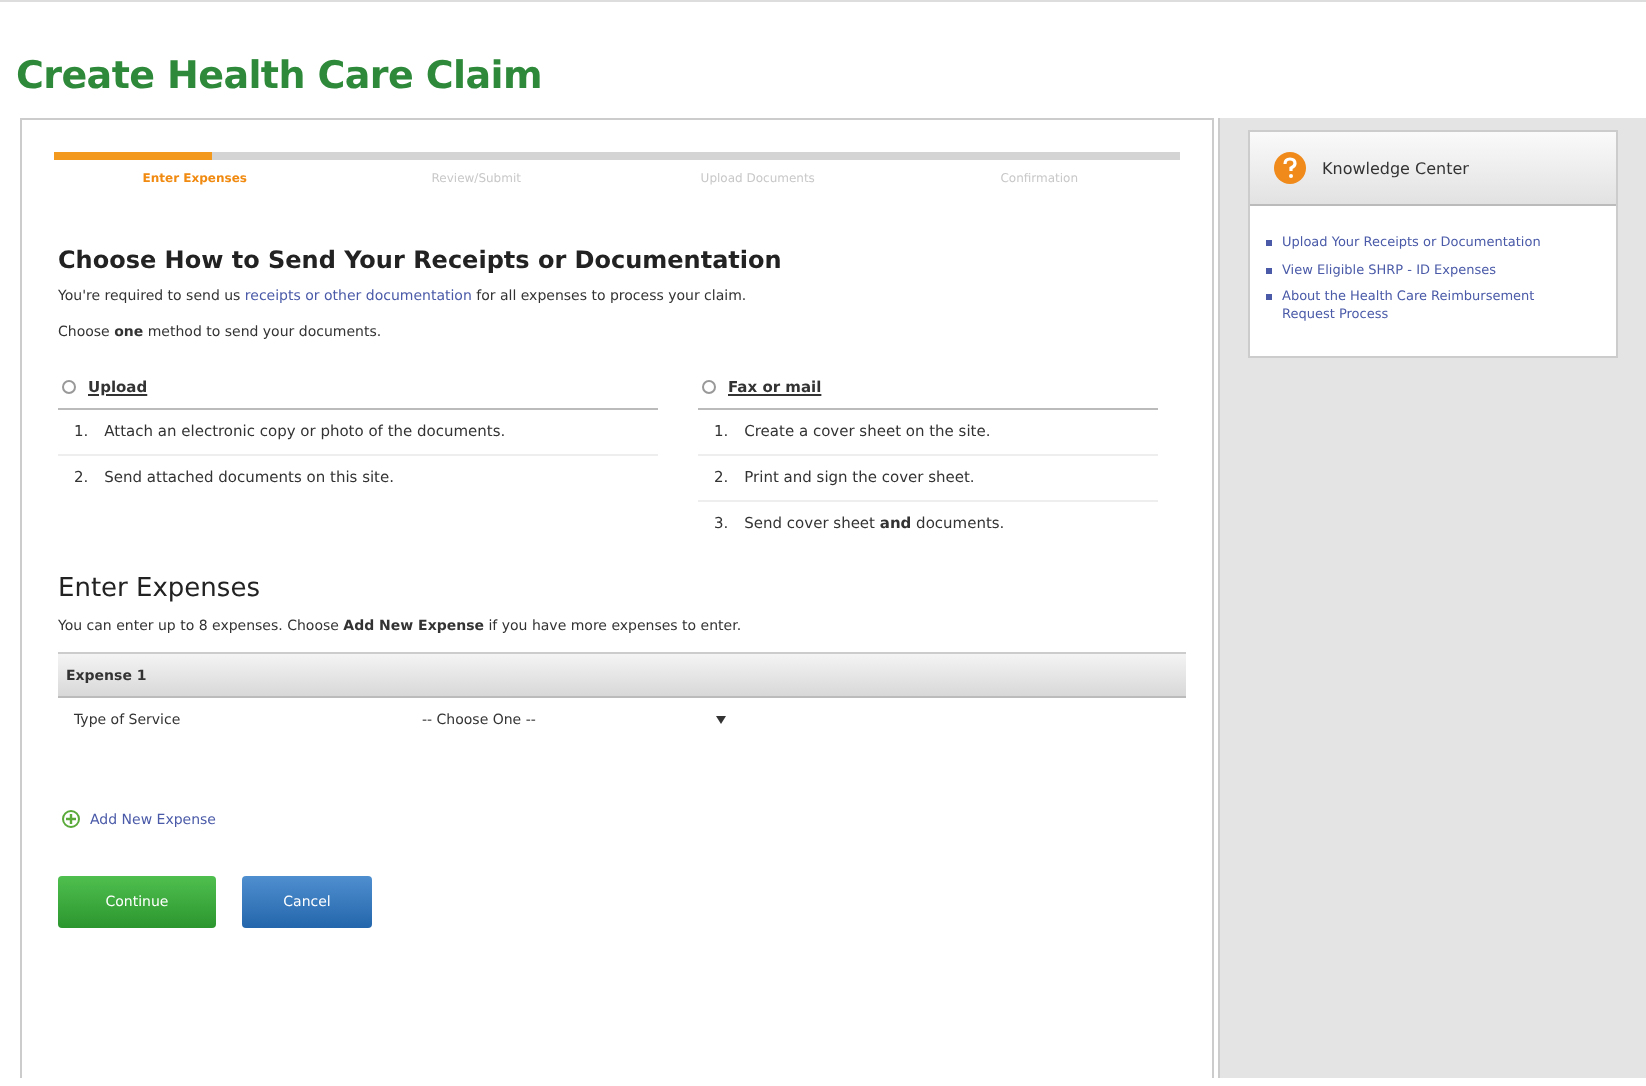 This screenshot has width=1646, height=1086. Describe the element at coordinates (721, 720) in the screenshot. I see `caret-icon` at that location.